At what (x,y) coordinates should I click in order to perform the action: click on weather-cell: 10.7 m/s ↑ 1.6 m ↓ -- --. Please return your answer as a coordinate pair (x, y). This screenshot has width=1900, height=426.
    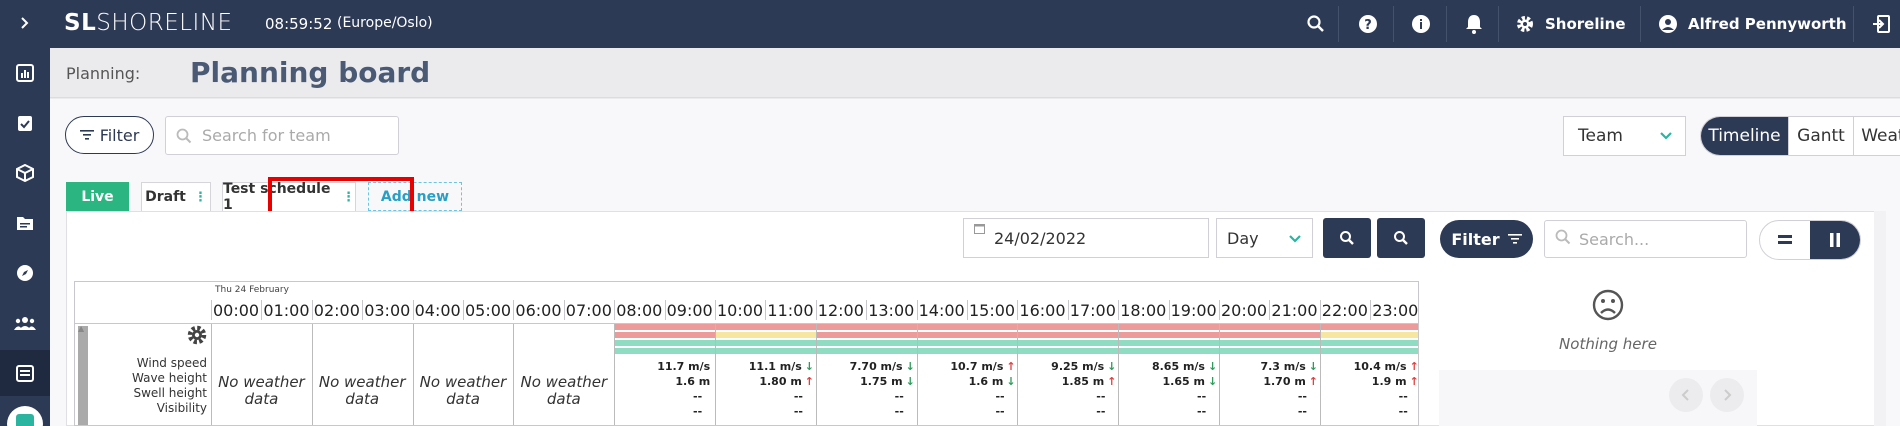
    Looking at the image, I should click on (967, 389).